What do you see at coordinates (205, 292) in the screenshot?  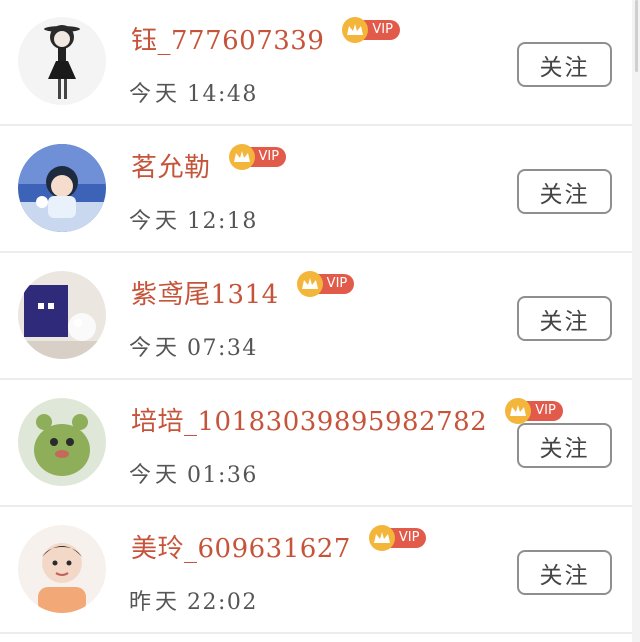 I see `username: 紫鸢尾1314` at bounding box center [205, 292].